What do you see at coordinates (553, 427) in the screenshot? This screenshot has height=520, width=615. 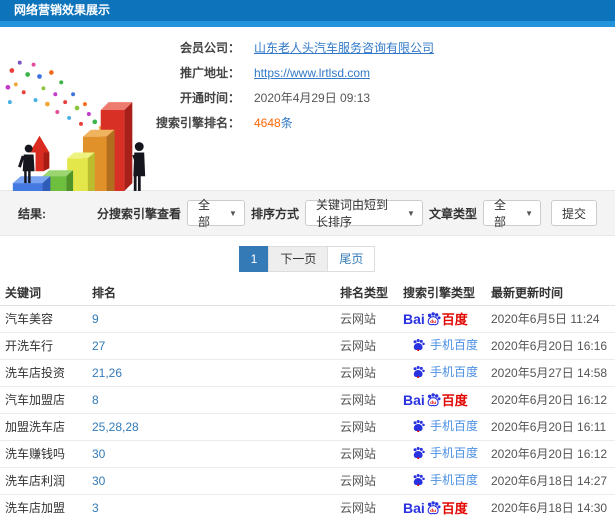 I see `updated-time-cell: 2020年6月20日 16:11` at bounding box center [553, 427].